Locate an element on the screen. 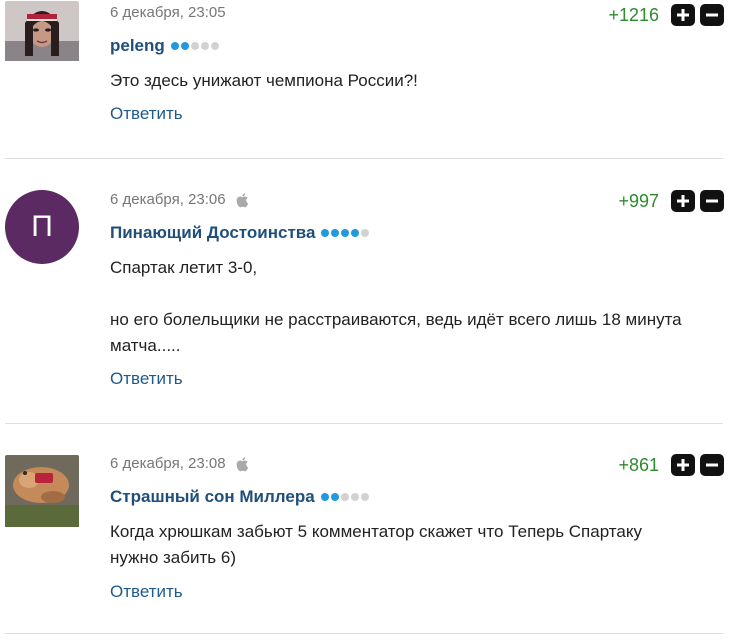  vote-score: +1216 is located at coordinates (633, 14).